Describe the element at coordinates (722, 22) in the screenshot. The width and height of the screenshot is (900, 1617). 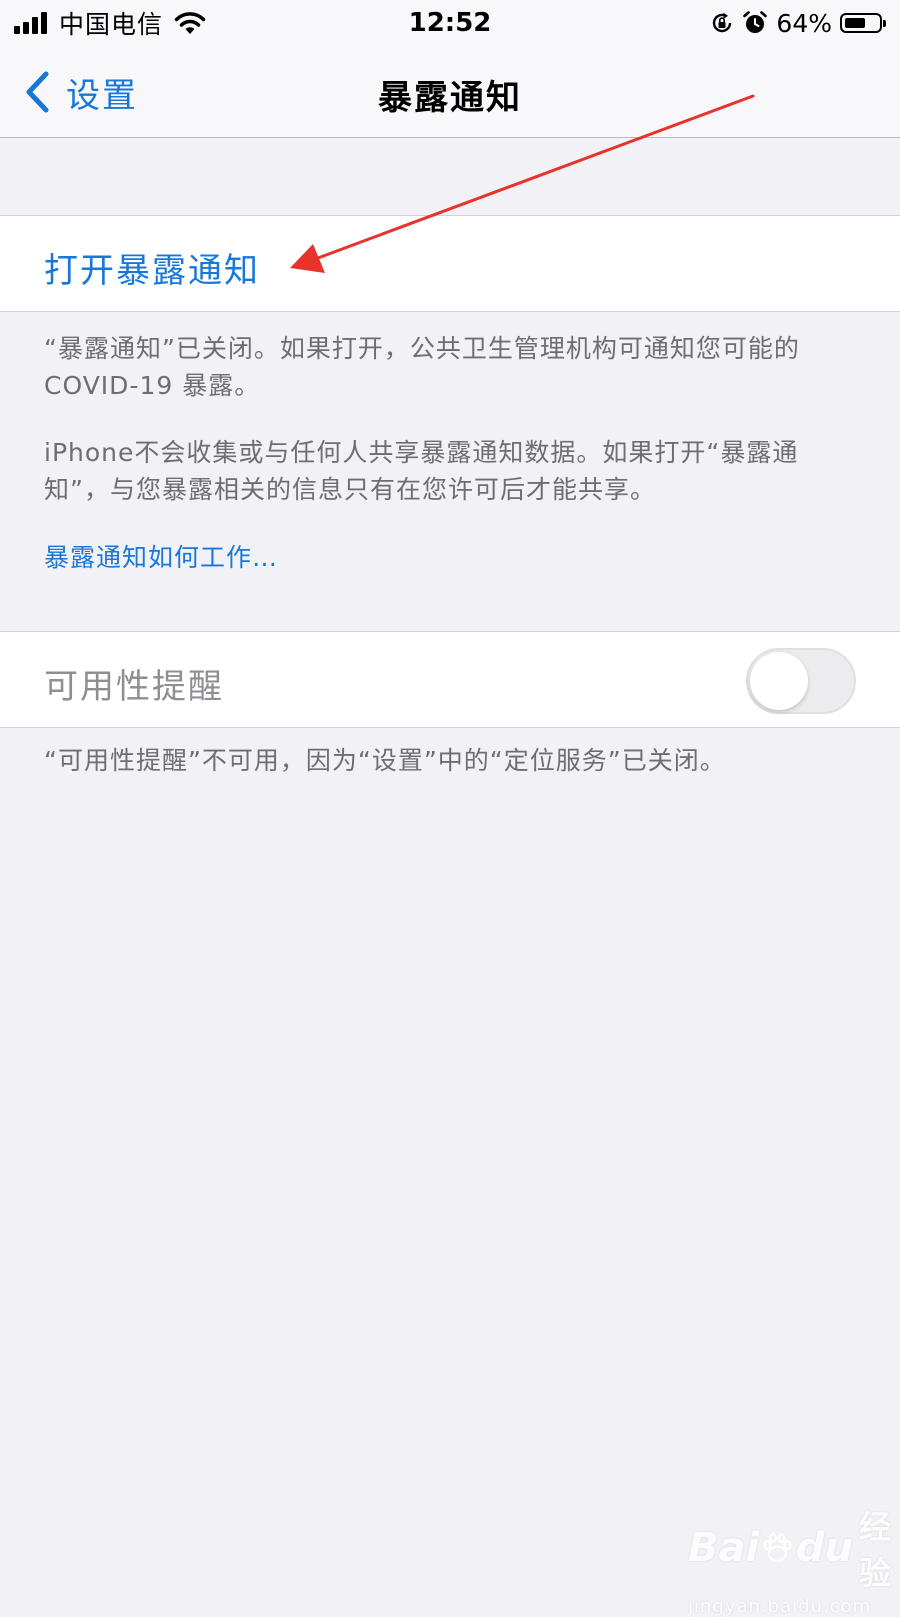
I see `orientation-lock-icon` at that location.